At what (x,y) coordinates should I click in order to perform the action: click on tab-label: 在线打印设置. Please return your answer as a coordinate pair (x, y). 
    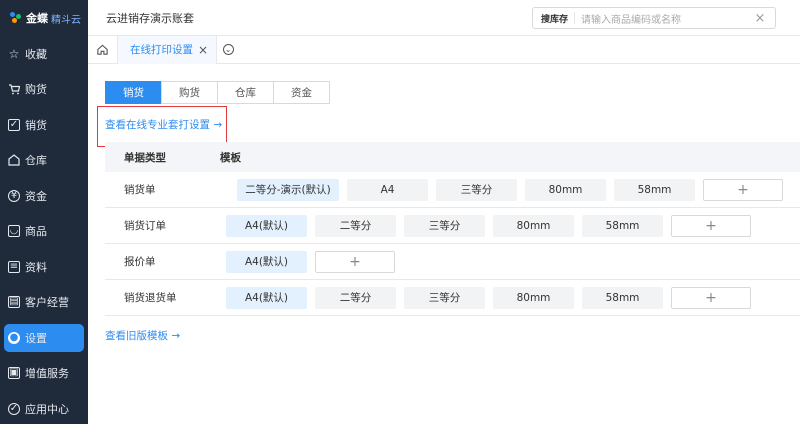
    Looking at the image, I should click on (161, 50).